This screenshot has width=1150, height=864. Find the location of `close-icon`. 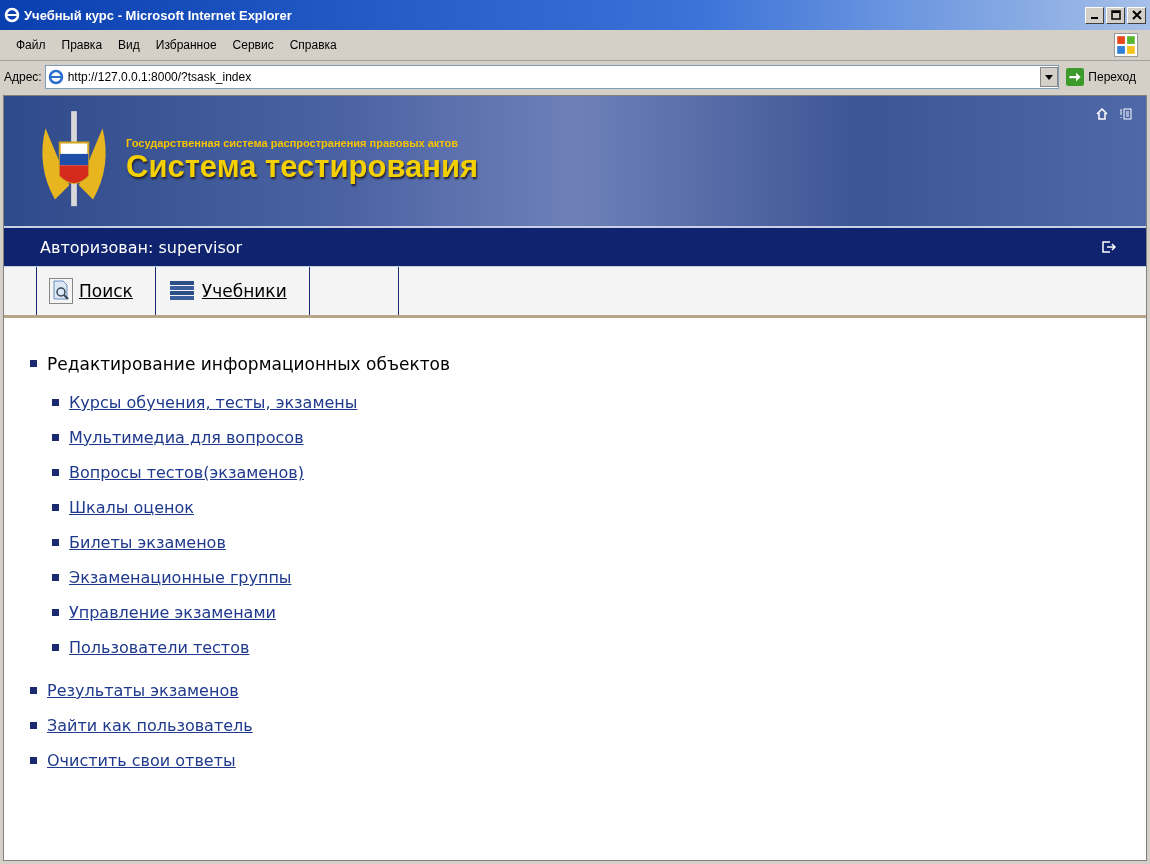

close-icon is located at coordinates (1136, 15).